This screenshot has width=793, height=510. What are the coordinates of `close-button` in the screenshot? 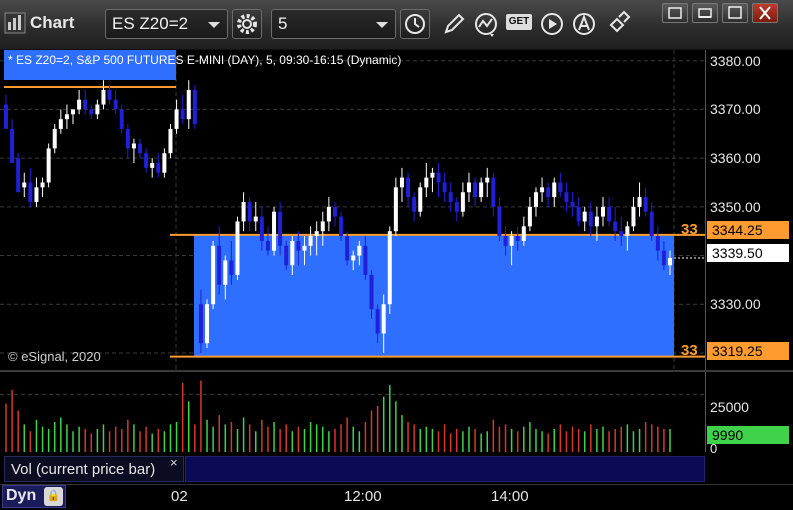 It's located at (765, 13).